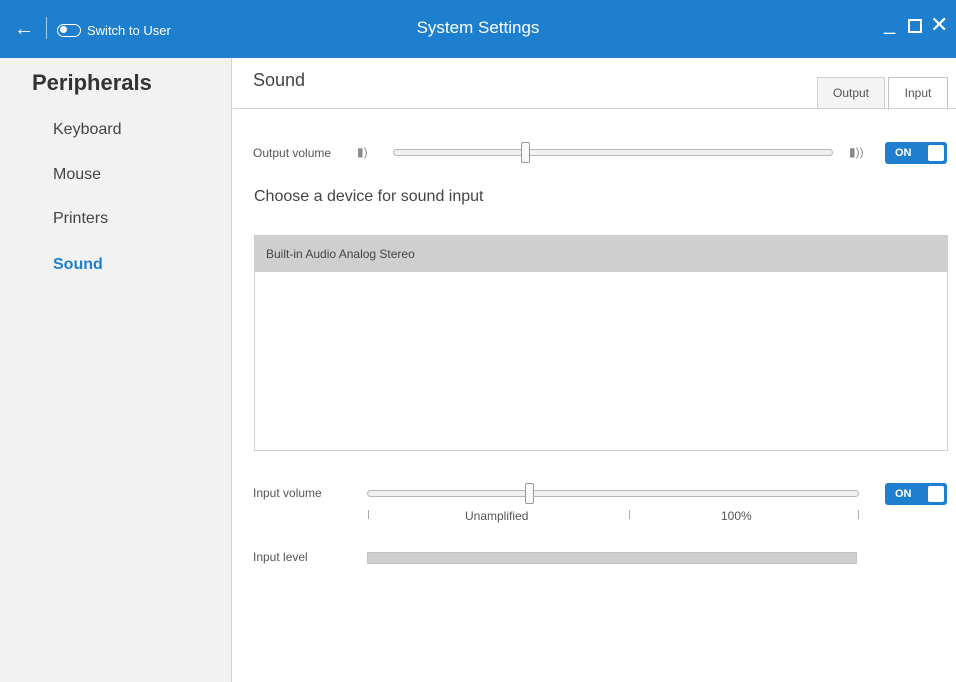 The image size is (956, 682). I want to click on input-toggle-knob, so click(936, 494).